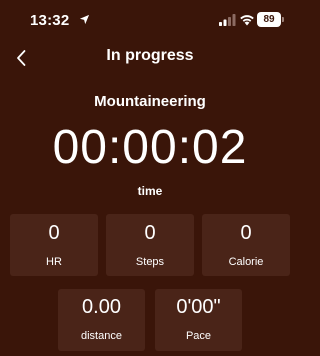  Describe the element at coordinates (198, 307) in the screenshot. I see `metric-value: 0'00"` at that location.